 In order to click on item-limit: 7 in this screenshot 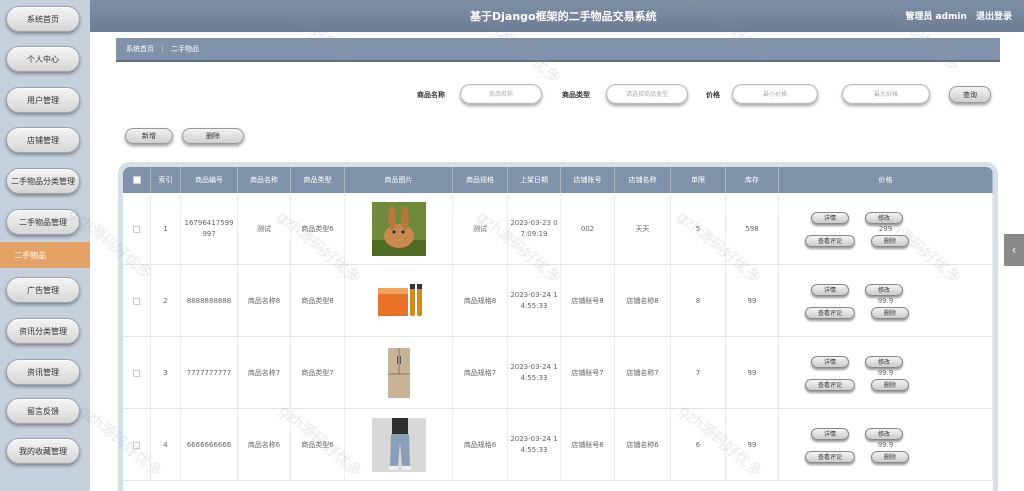, I will do `click(698, 373)`.